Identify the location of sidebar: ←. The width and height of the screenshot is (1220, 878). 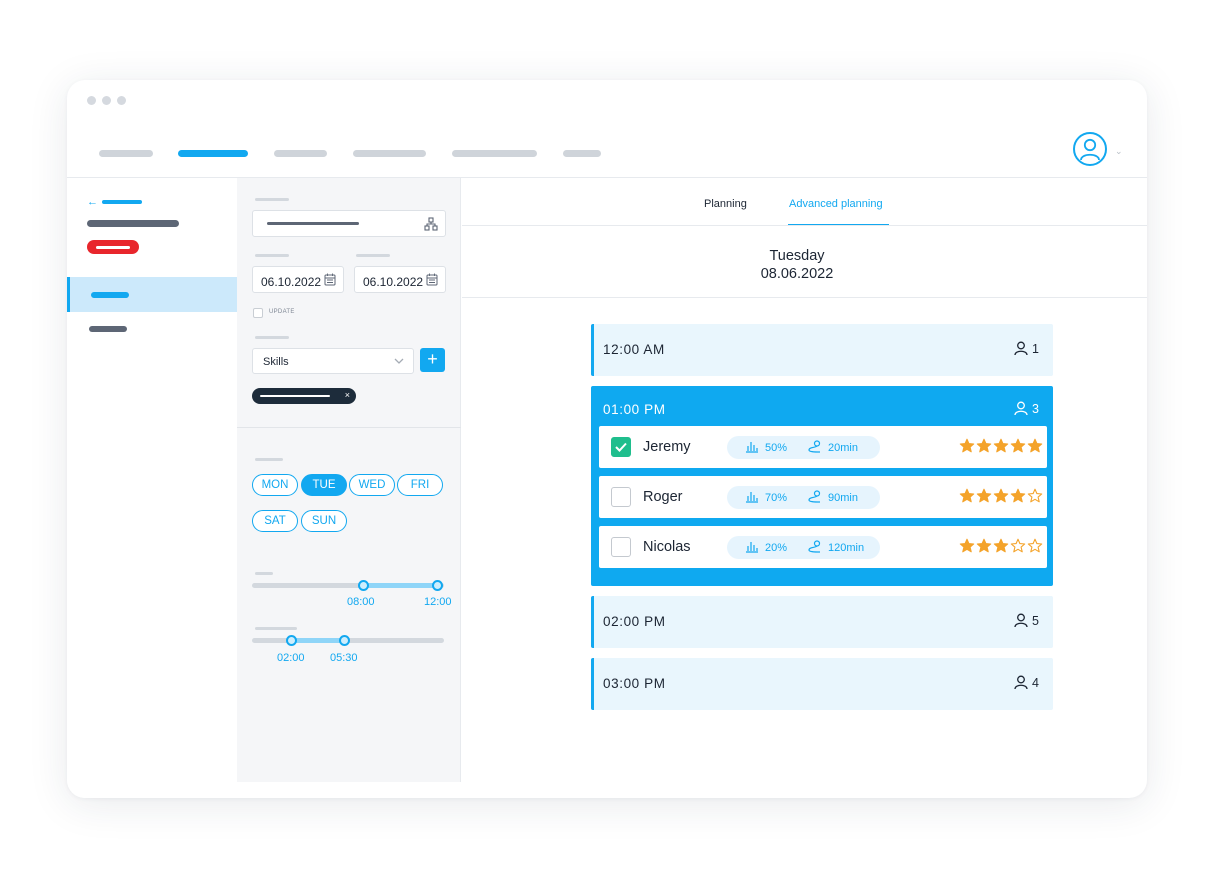
(152, 488).